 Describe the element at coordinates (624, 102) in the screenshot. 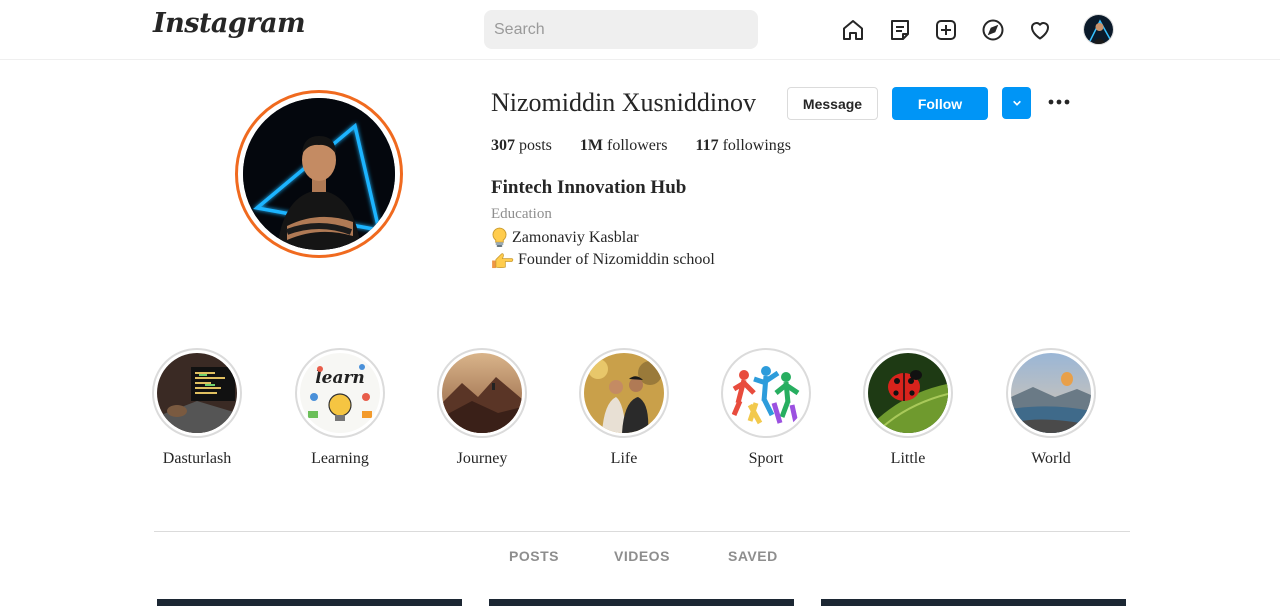

I see `profile-username: Nizomiddin Xusniddinov` at that location.